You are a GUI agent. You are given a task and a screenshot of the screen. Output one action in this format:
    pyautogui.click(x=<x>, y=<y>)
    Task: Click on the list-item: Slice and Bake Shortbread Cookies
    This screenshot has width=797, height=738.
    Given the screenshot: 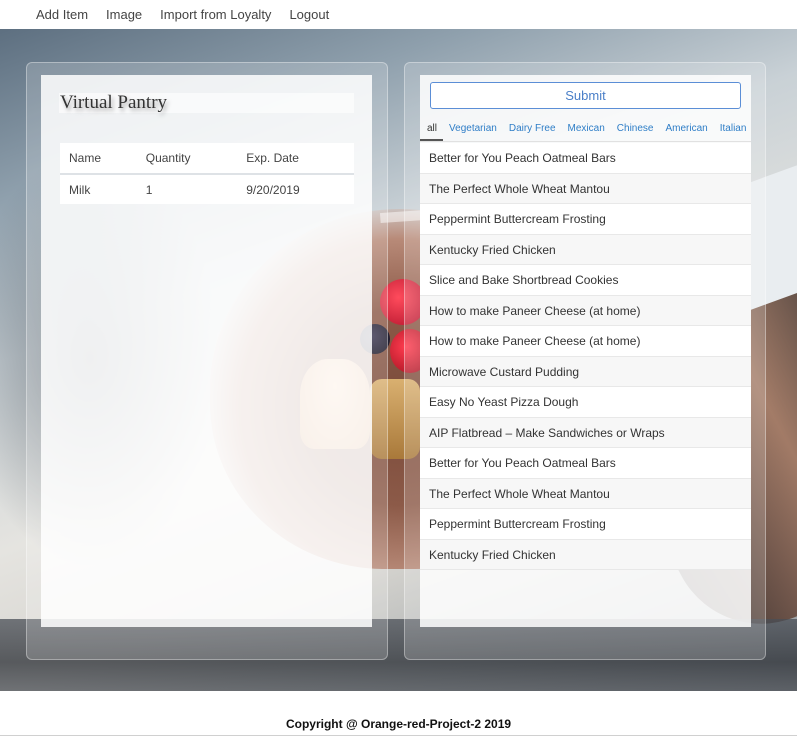 What is the action you would take?
    pyautogui.click(x=585, y=280)
    